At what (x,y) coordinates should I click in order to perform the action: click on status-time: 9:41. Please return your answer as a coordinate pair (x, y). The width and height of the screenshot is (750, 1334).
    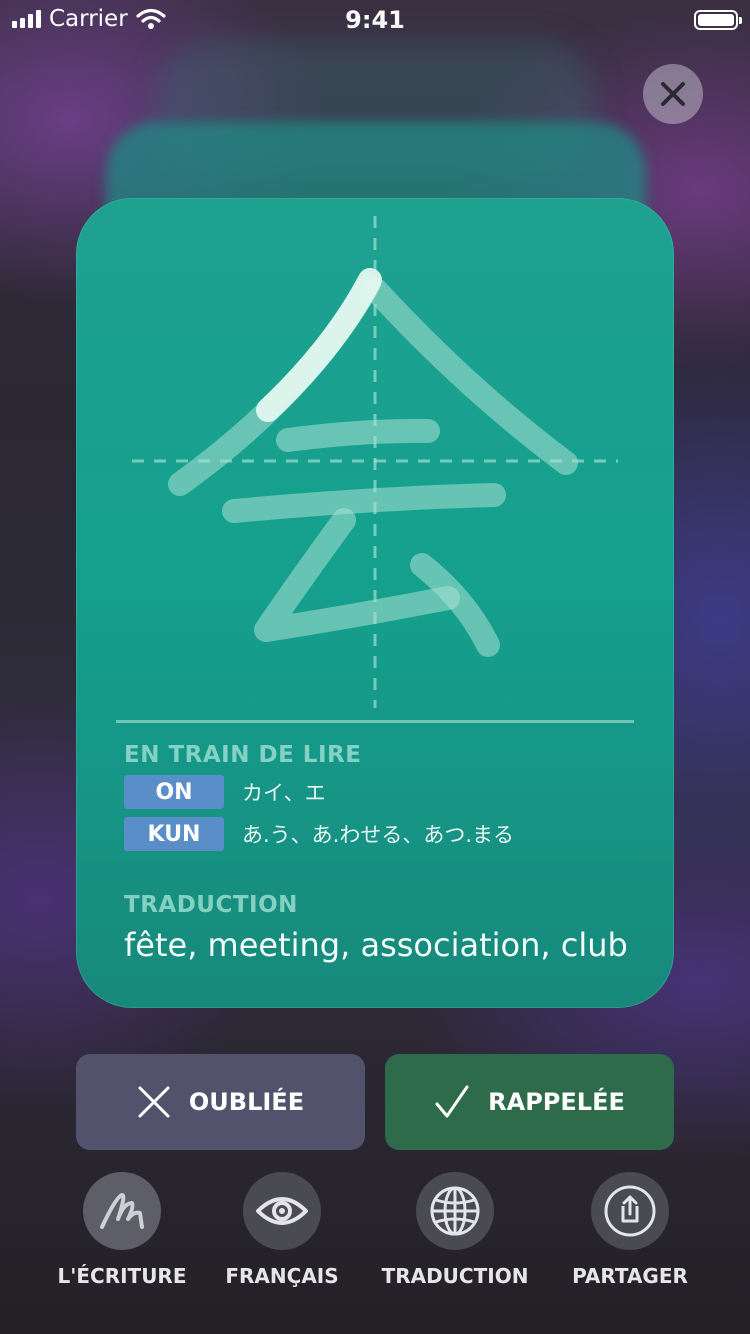
    Looking at the image, I should click on (375, 20).